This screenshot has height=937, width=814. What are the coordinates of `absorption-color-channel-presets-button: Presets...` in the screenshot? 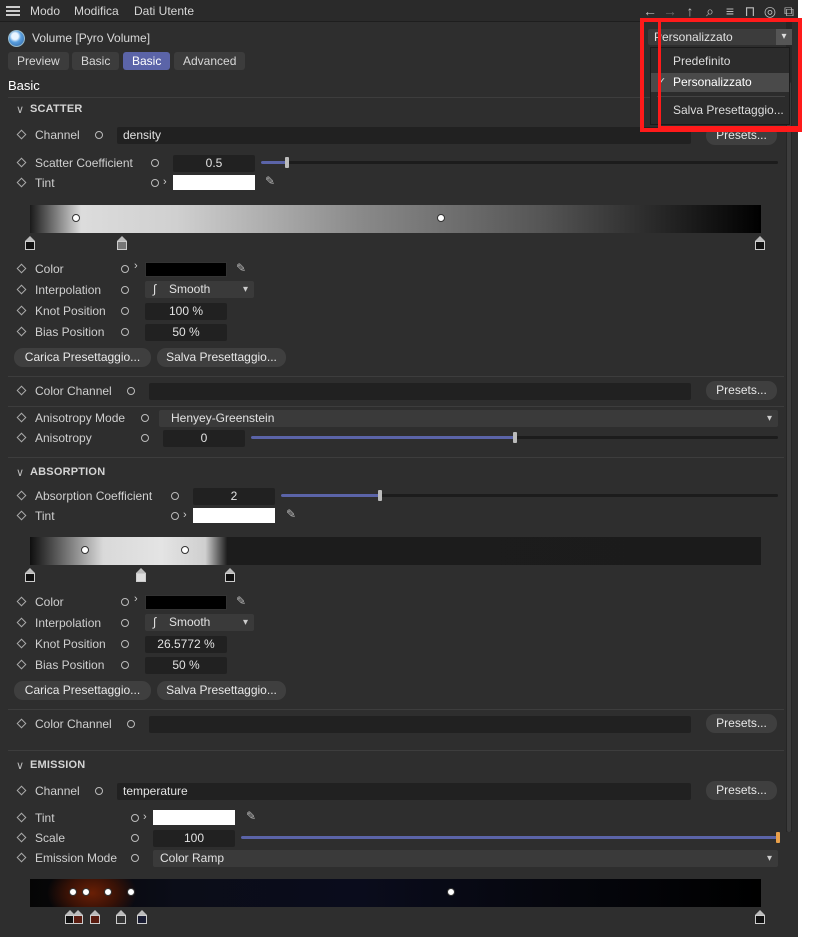 It's located at (741, 723).